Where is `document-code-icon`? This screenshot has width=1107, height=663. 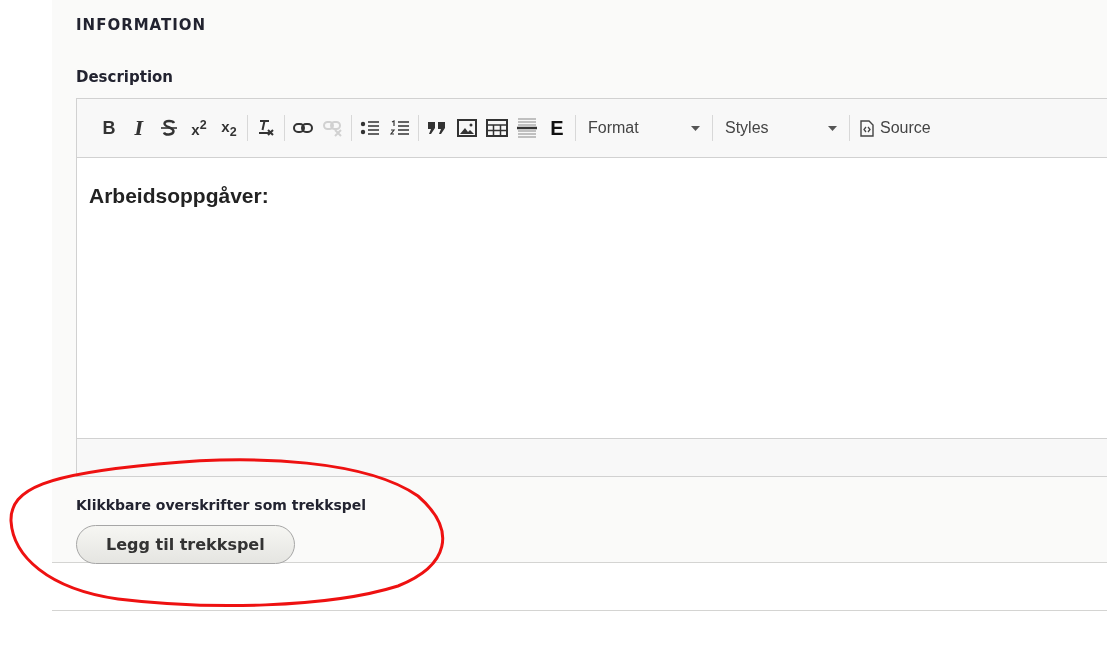
document-code-icon is located at coordinates (867, 128).